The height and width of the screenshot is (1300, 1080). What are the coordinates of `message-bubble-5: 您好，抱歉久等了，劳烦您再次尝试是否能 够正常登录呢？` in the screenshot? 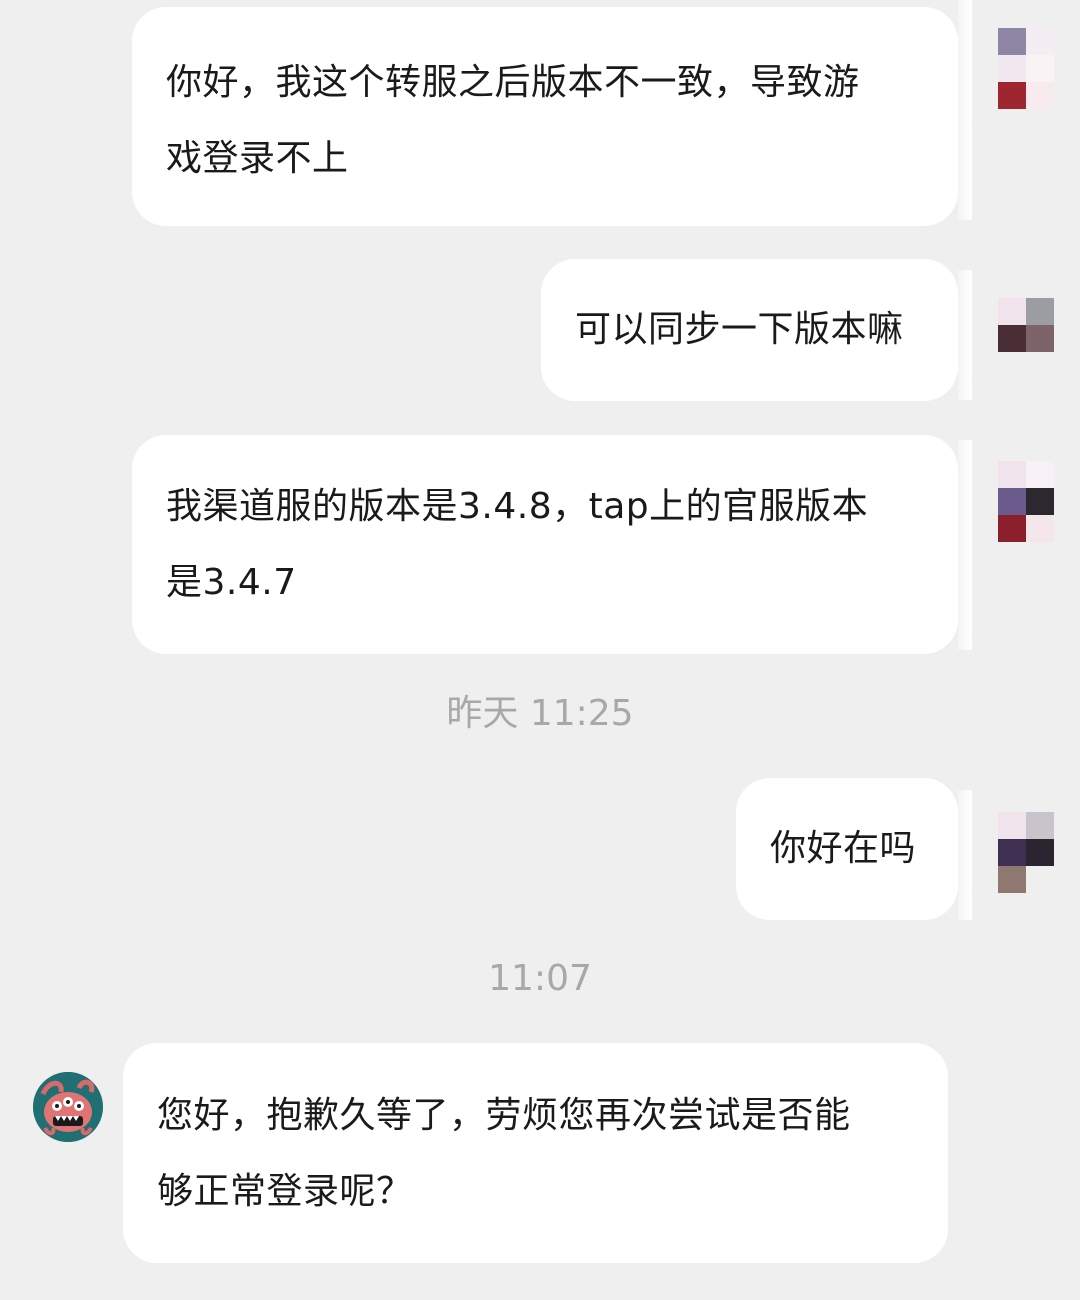 It's located at (535, 1153).